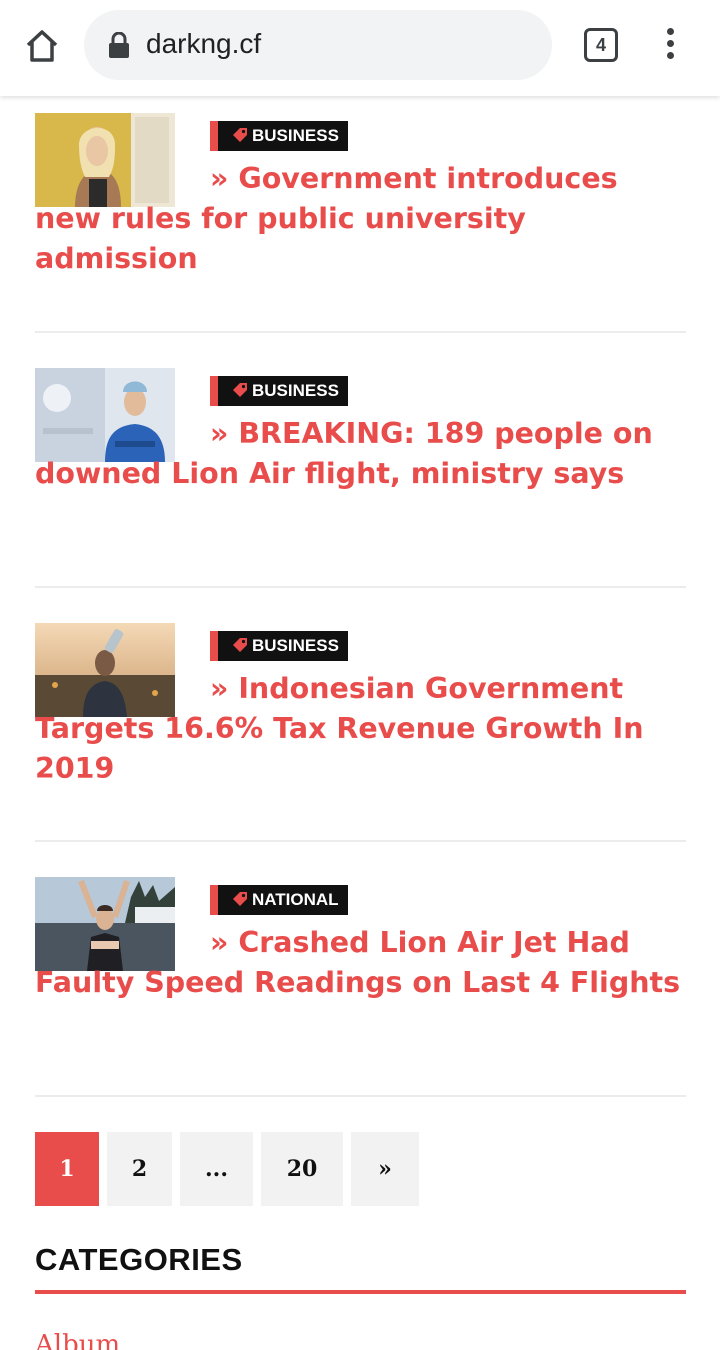  I want to click on browser-toolbar: darkng.cf 4, so click(360, 48).